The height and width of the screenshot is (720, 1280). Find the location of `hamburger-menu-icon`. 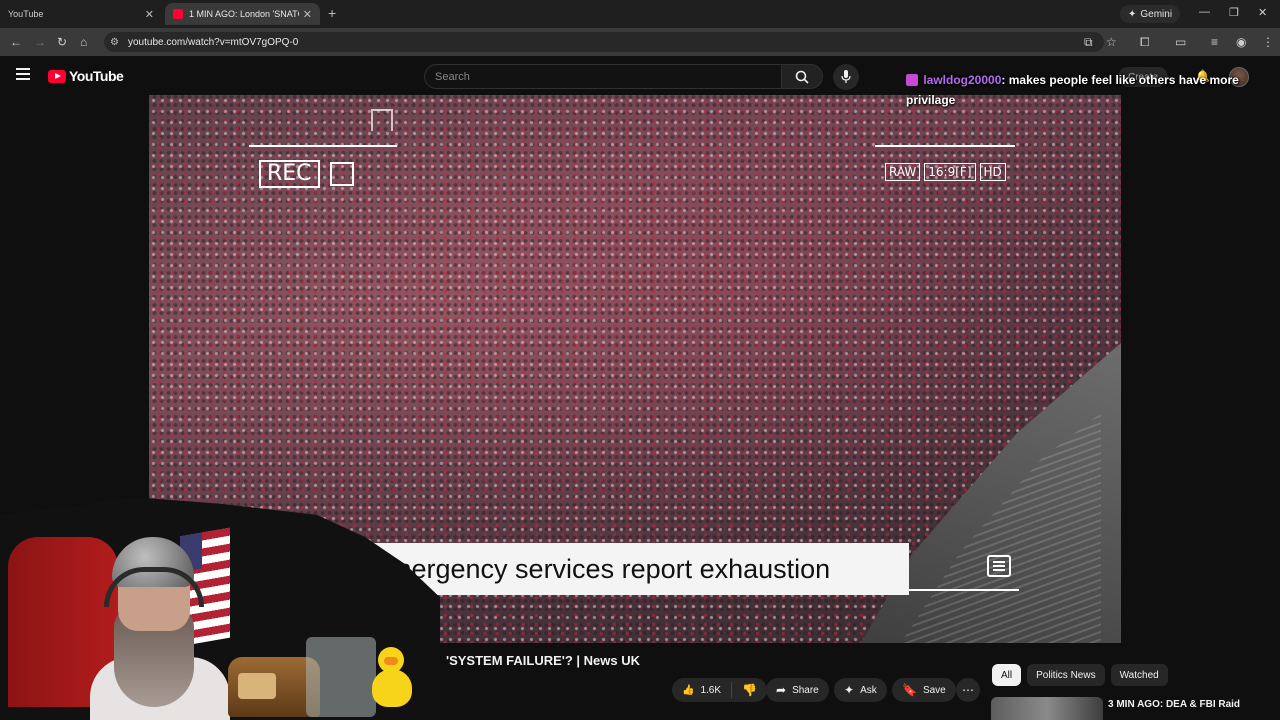

hamburger-menu-icon is located at coordinates (23, 74).